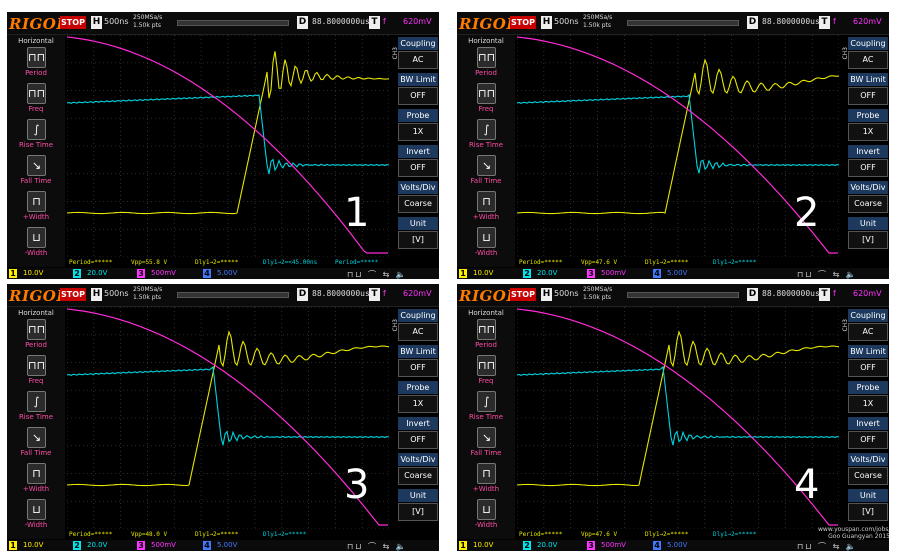 This screenshot has width=900, height=558. What do you see at coordinates (546, 294) in the screenshot?
I see `horizontal-label: H` at bounding box center [546, 294].